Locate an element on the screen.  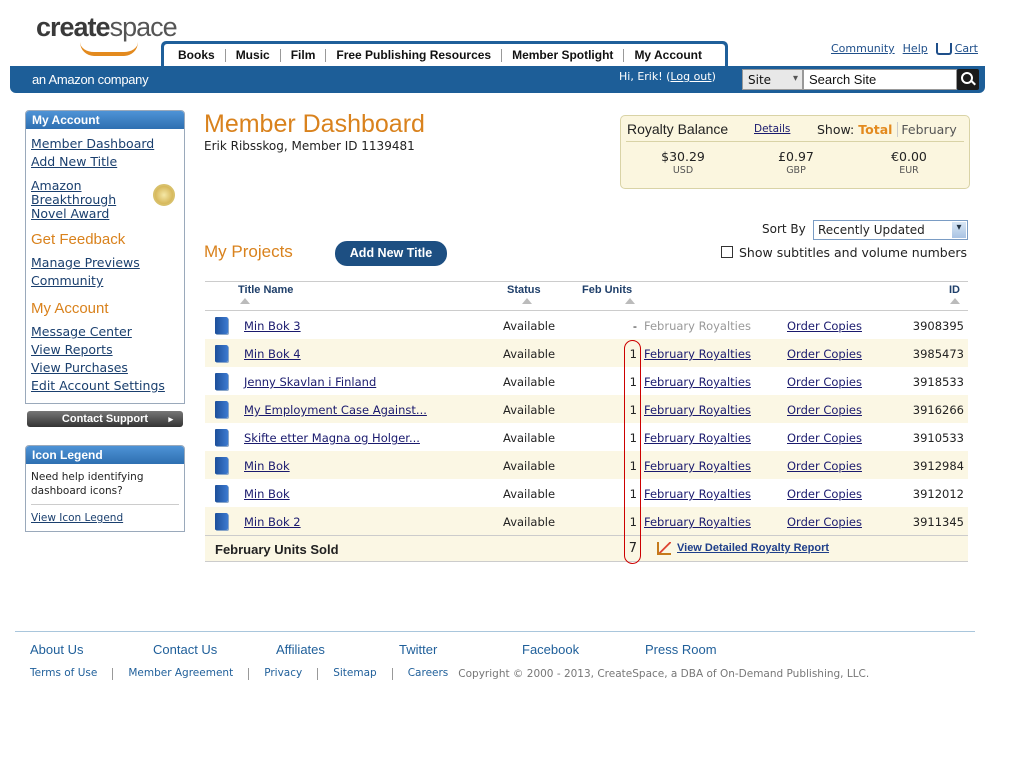
award-block: Amazon Breakthrough Novel Award is located at coordinates (105, 200).